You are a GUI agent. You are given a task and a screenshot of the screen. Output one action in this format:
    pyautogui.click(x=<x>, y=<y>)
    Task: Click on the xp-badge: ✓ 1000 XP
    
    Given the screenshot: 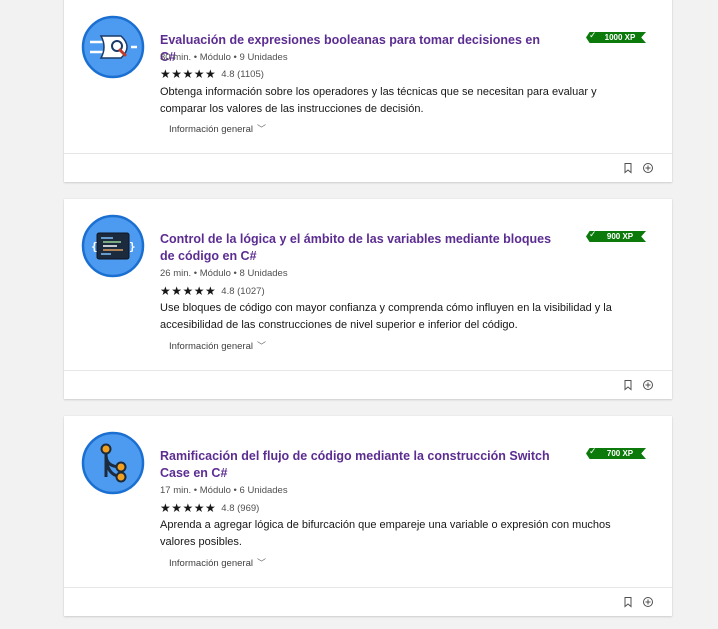 What is the action you would take?
    pyautogui.click(x=616, y=37)
    